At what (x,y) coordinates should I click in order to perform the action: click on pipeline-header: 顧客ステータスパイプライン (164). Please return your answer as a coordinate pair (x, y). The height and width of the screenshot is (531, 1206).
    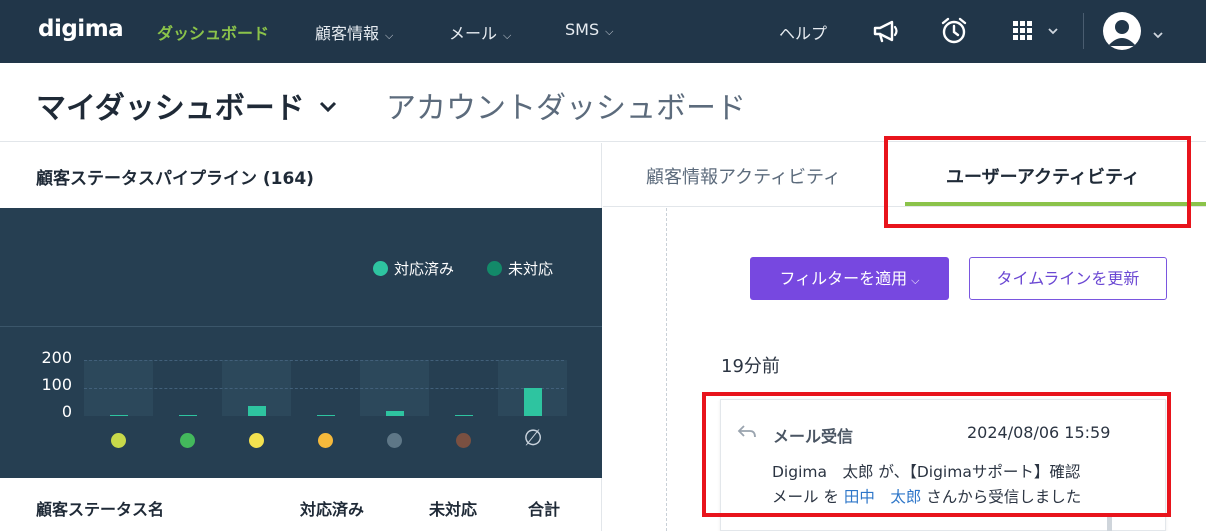
    Looking at the image, I should click on (301, 175).